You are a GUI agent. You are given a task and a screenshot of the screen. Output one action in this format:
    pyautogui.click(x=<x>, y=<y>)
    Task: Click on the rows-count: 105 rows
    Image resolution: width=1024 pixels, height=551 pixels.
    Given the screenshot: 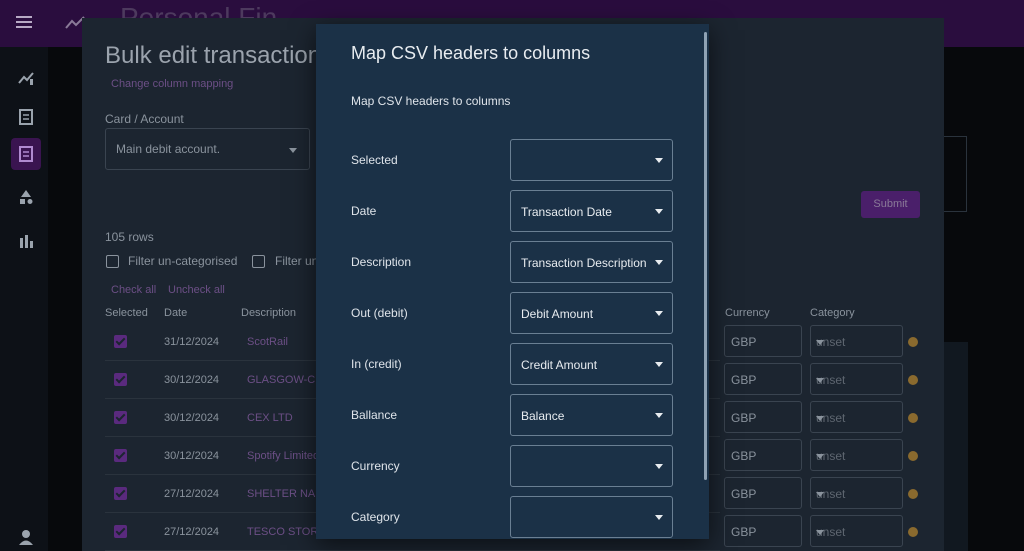 What is the action you would take?
    pyautogui.click(x=129, y=237)
    